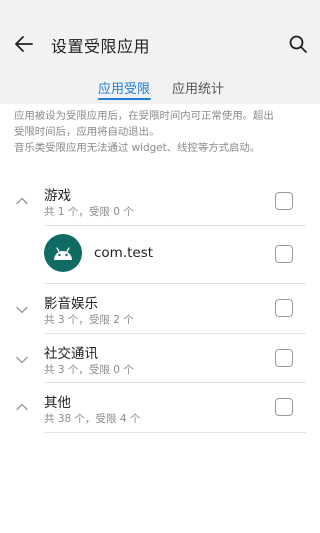  What do you see at coordinates (71, 354) in the screenshot?
I see `category-title: 社交通讯` at bounding box center [71, 354].